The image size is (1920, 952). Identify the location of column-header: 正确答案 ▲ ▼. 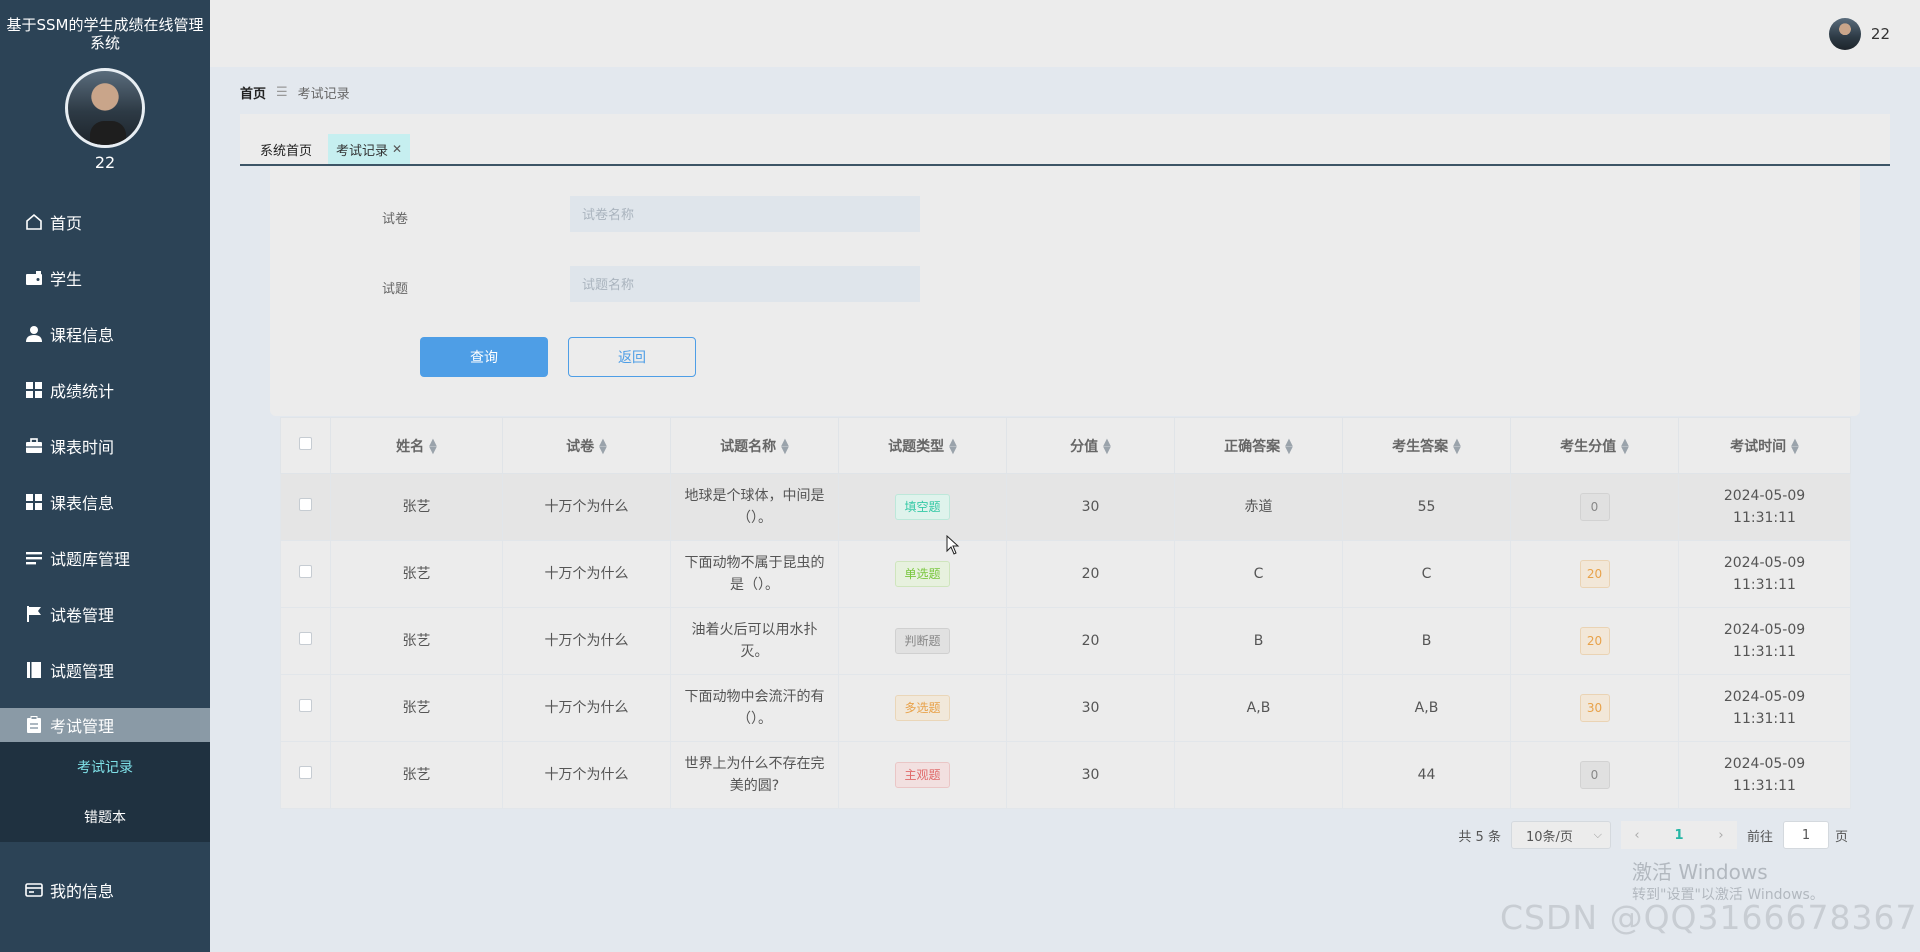
(1258, 445).